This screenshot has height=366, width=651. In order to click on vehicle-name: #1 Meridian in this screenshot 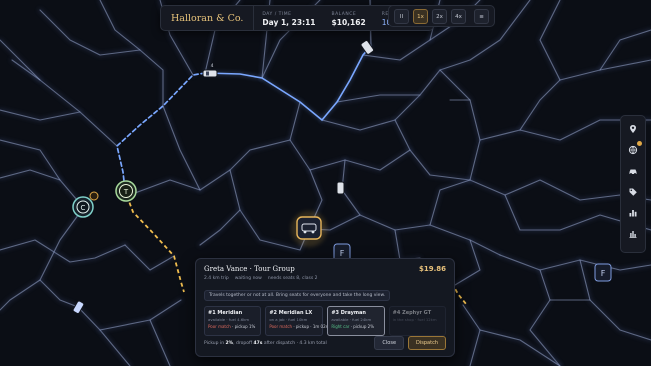, I will do `click(225, 313)`.